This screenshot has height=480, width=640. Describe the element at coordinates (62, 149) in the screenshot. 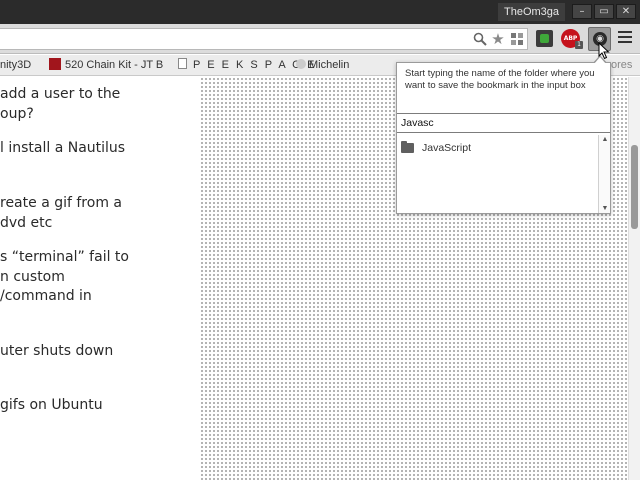

I see `question-link: l install a Nautilus` at that location.